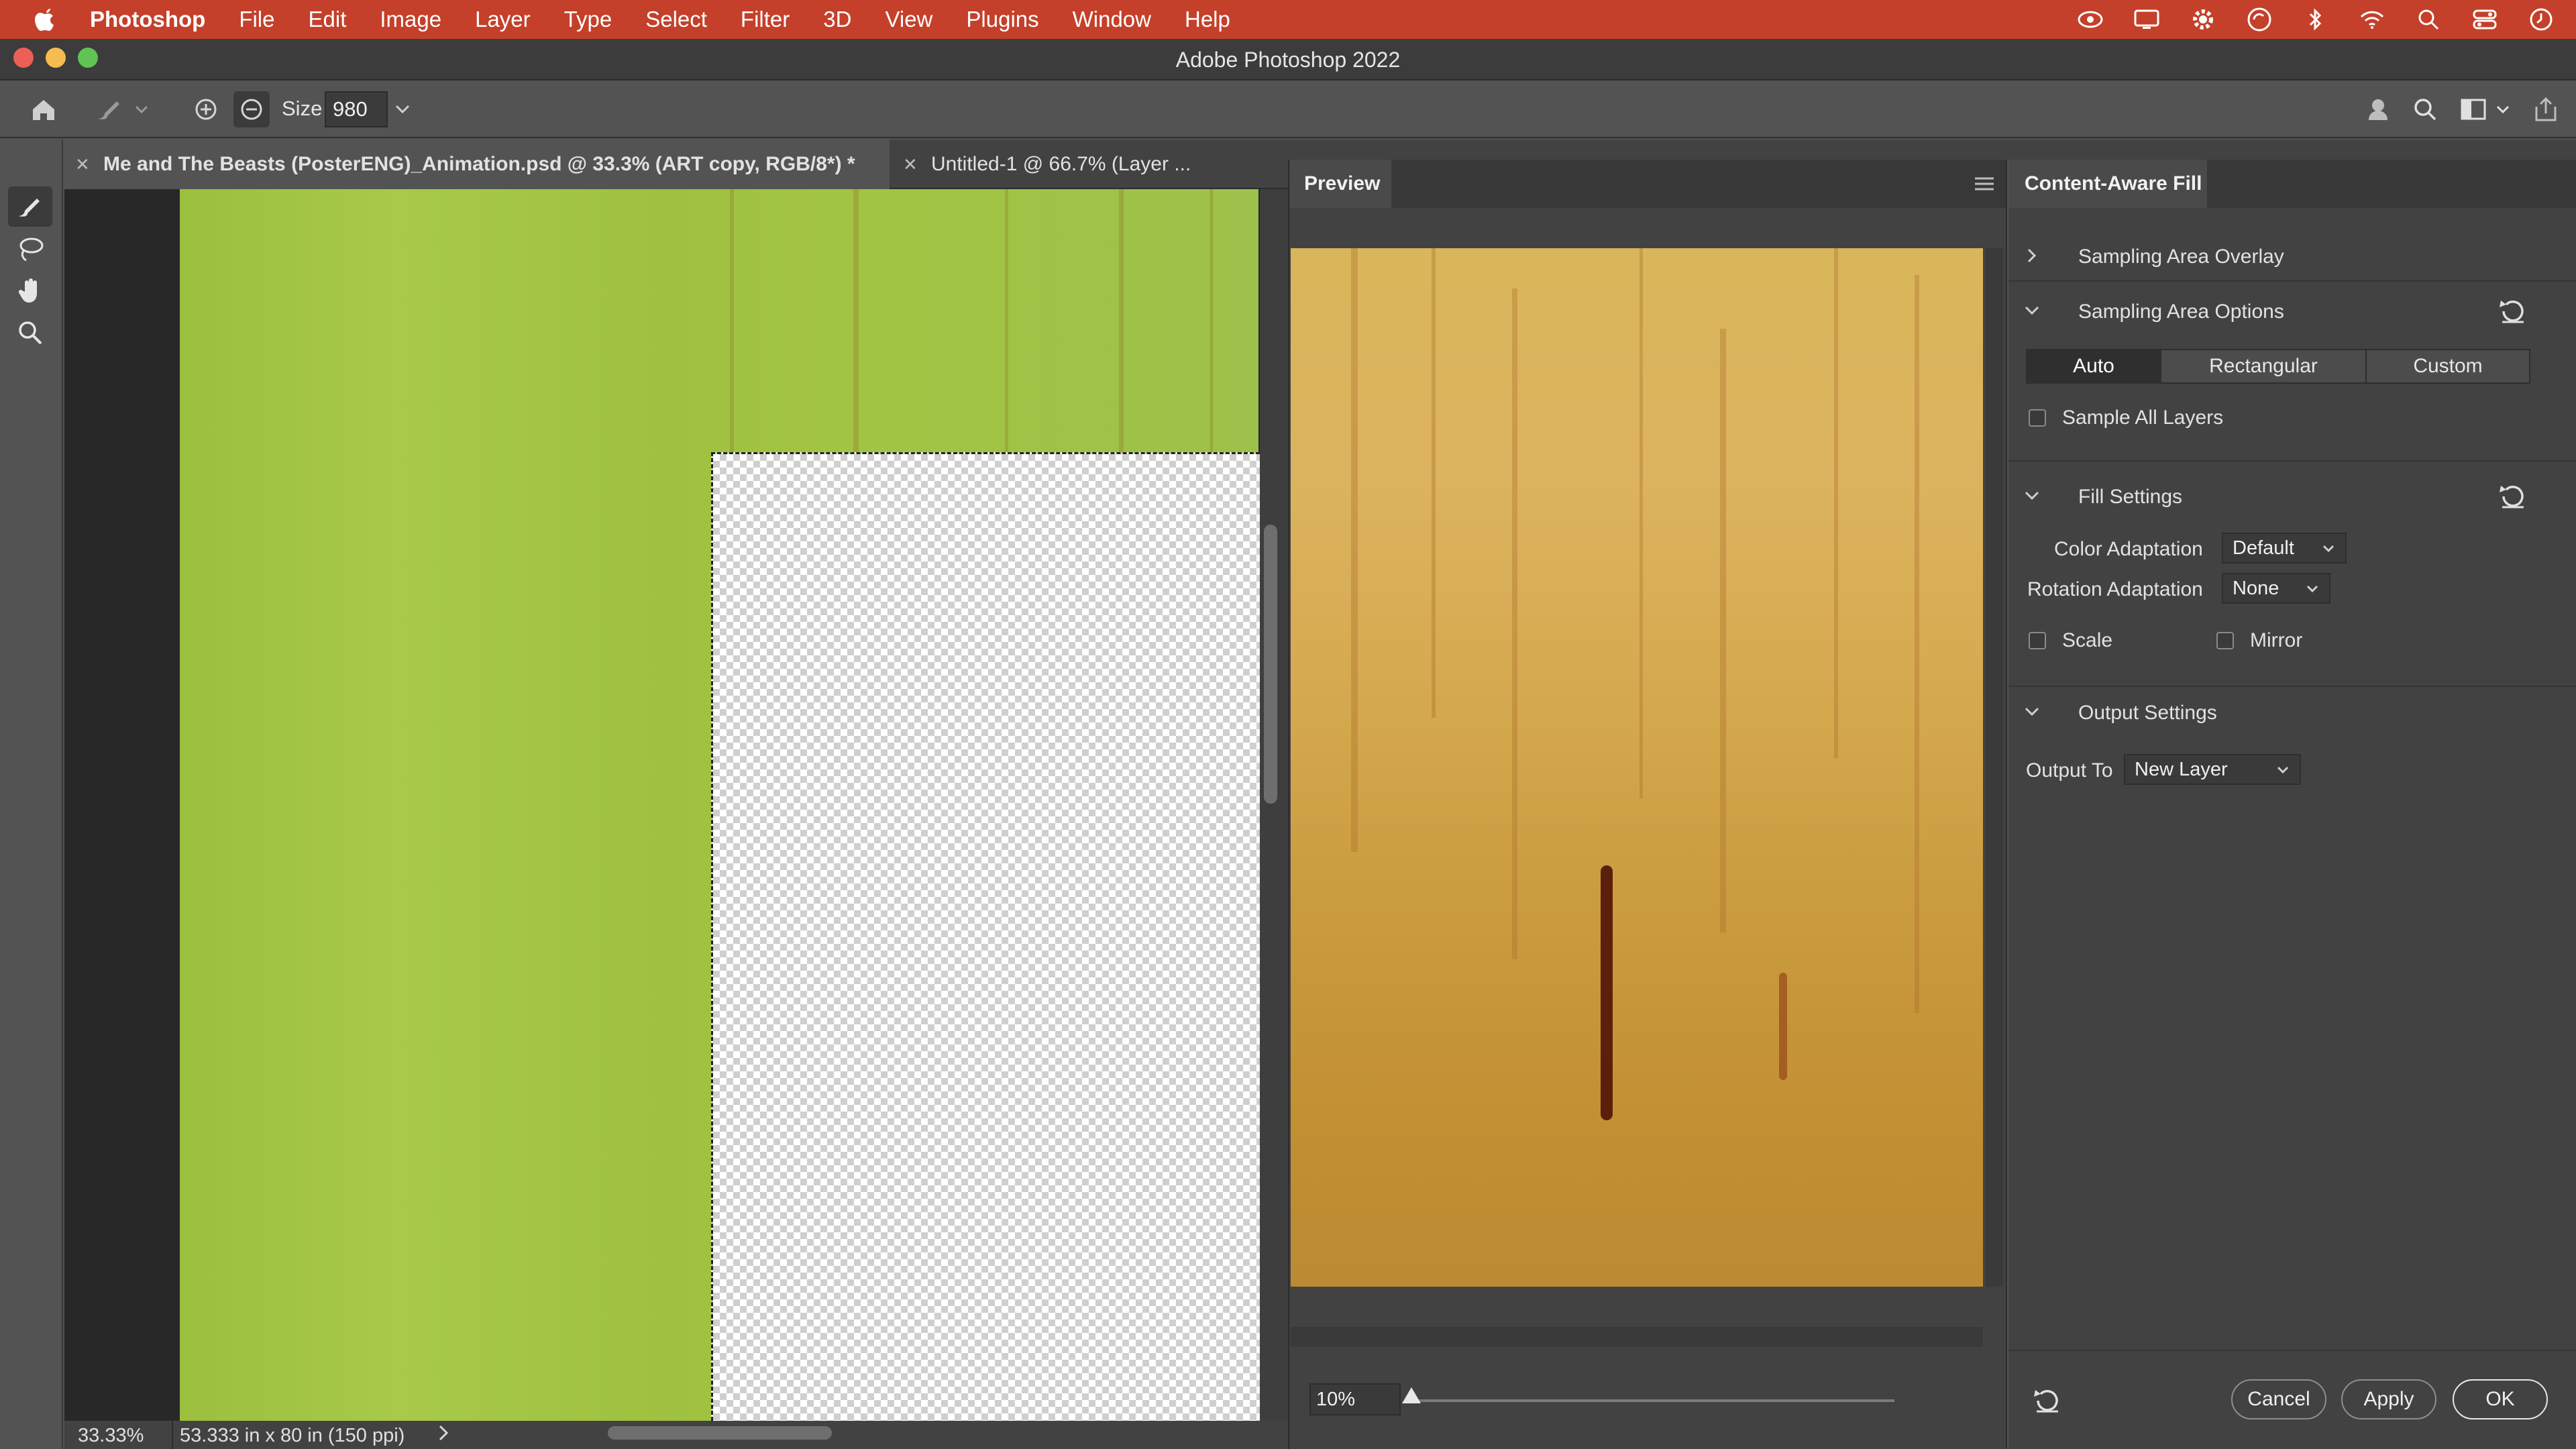  What do you see at coordinates (1647, 184) in the screenshot?
I see `preview-tab-bar: Preview` at bounding box center [1647, 184].